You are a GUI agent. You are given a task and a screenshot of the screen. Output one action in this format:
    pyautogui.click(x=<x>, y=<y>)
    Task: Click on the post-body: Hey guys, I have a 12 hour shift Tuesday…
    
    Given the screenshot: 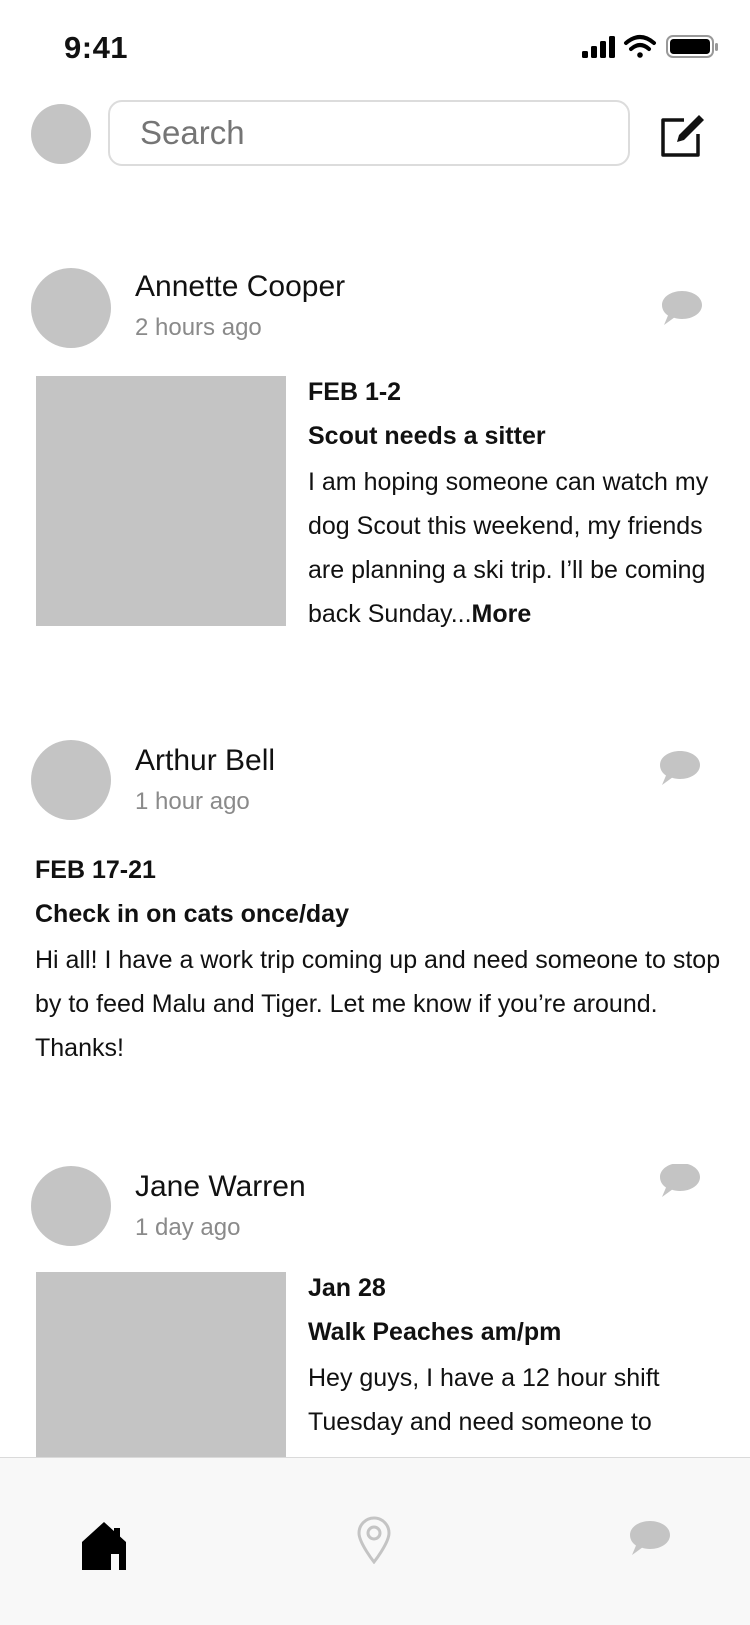 What is the action you would take?
    pyautogui.click(x=484, y=1400)
    